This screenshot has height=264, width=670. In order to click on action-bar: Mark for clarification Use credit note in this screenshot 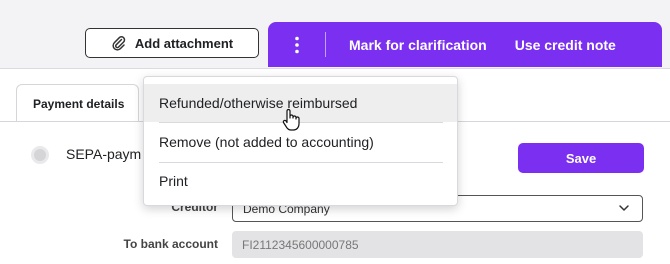, I will do `click(465, 44)`.